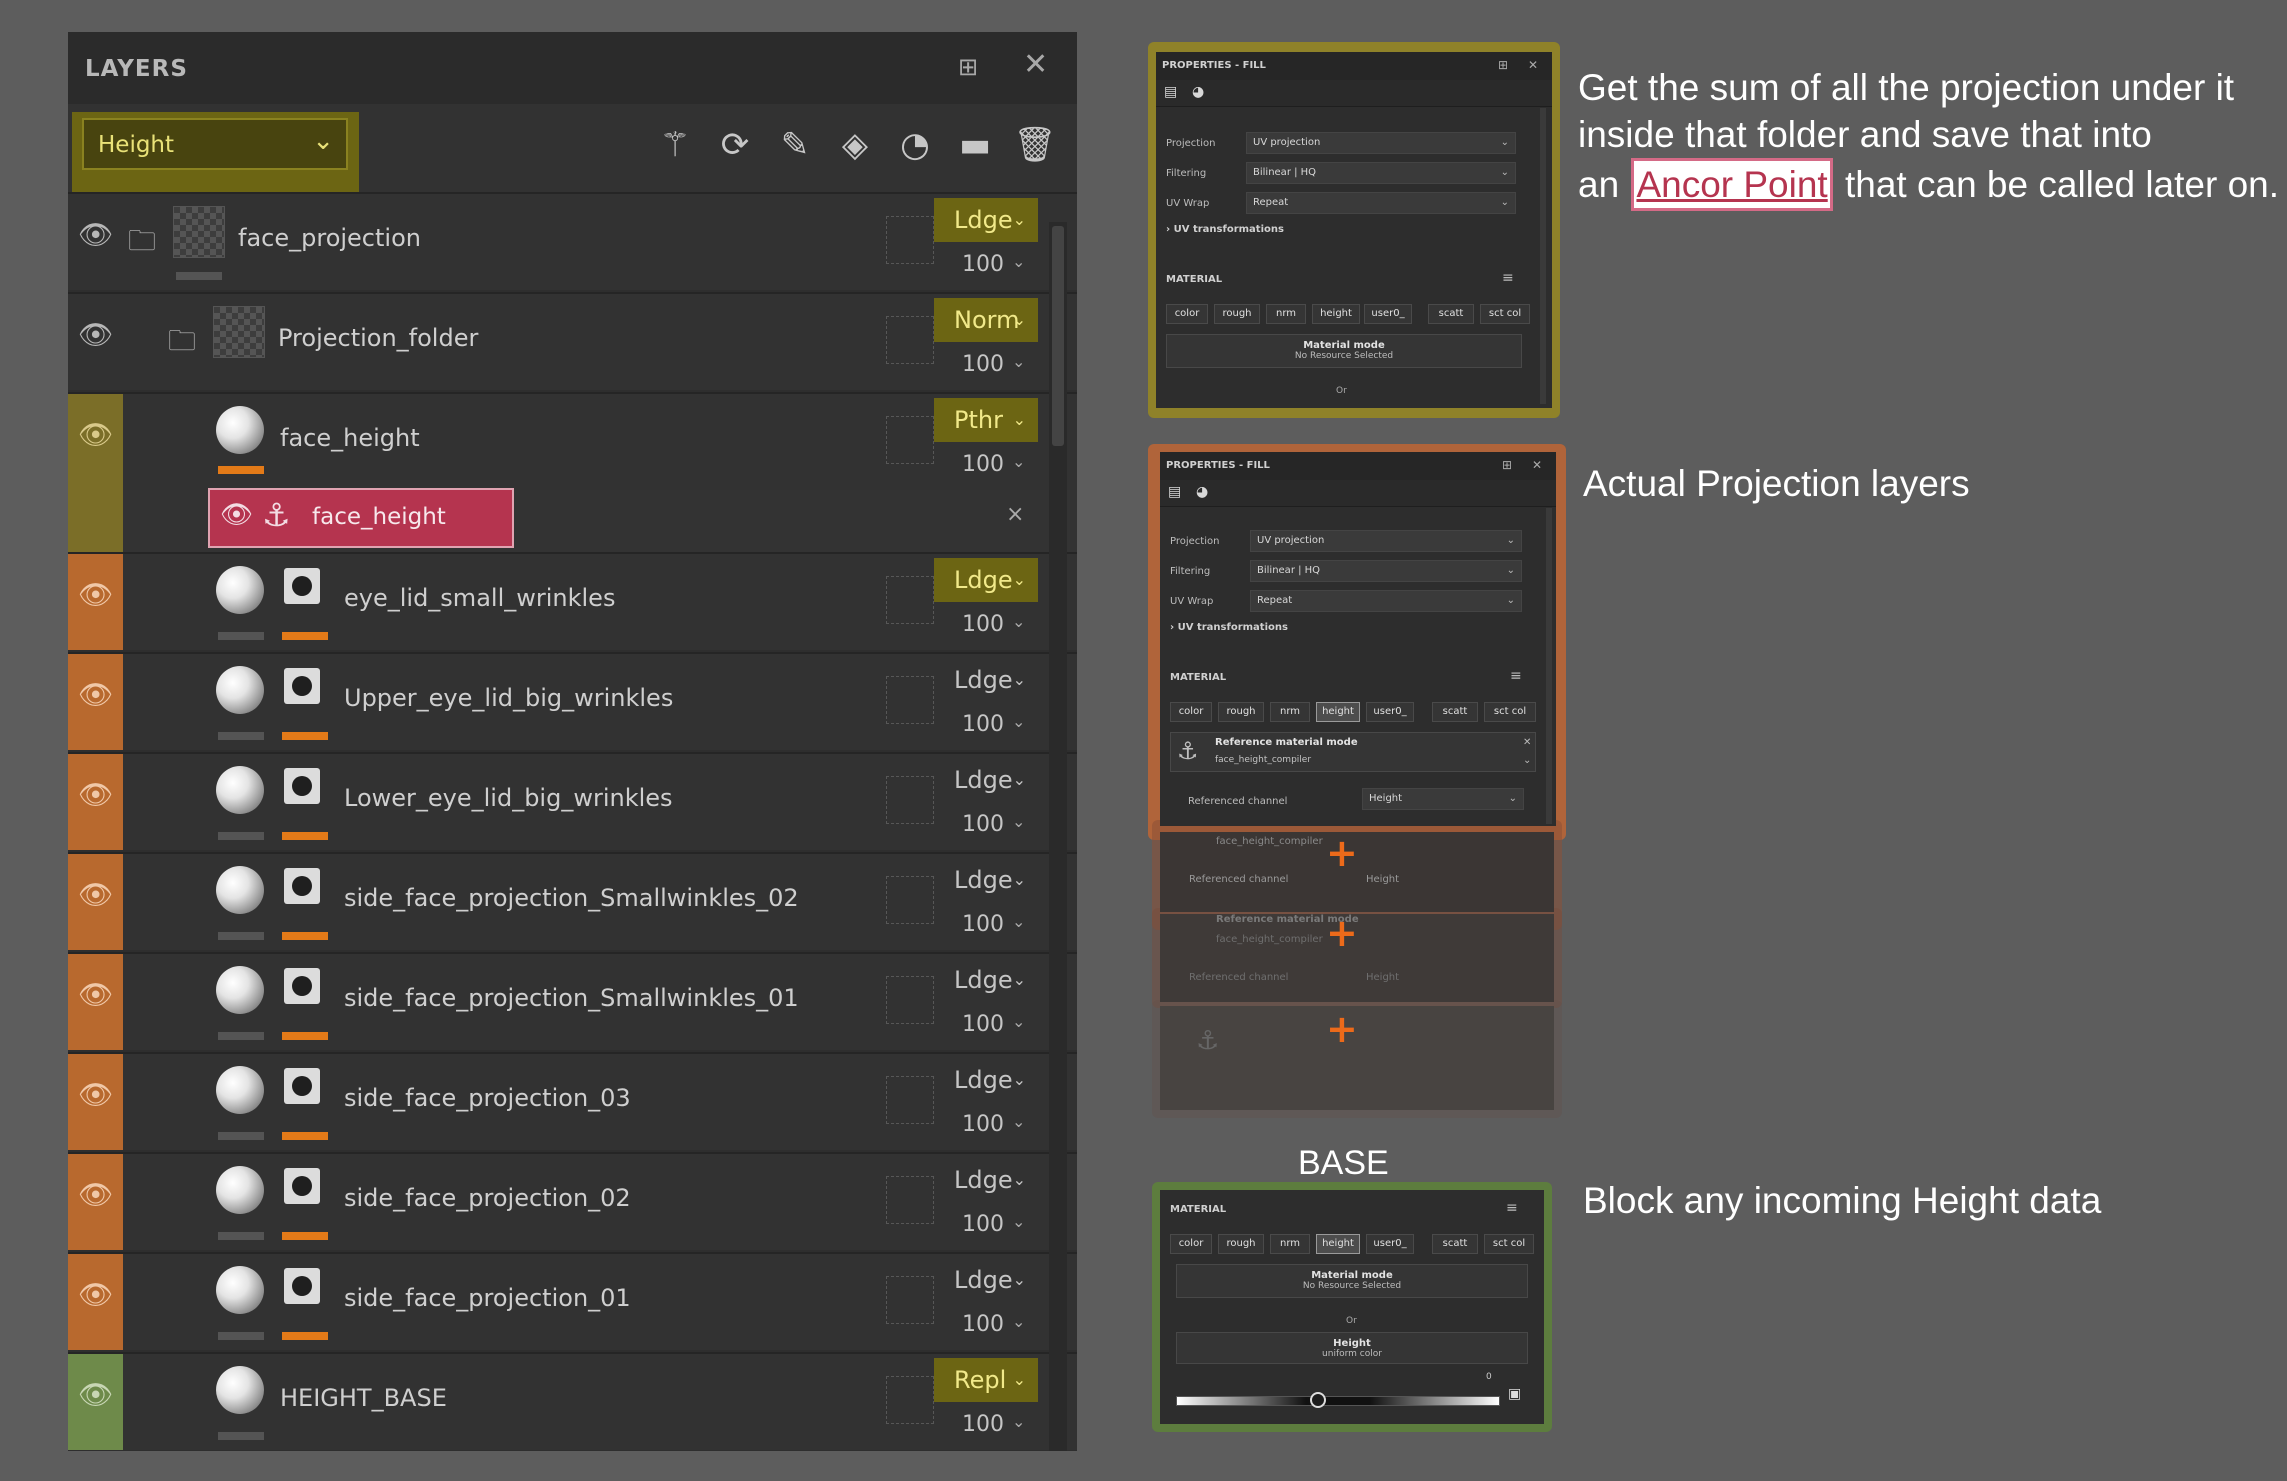 This screenshot has width=2287, height=1481. Describe the element at coordinates (1338, 1244) in the screenshot. I see `chip-height: height` at that location.